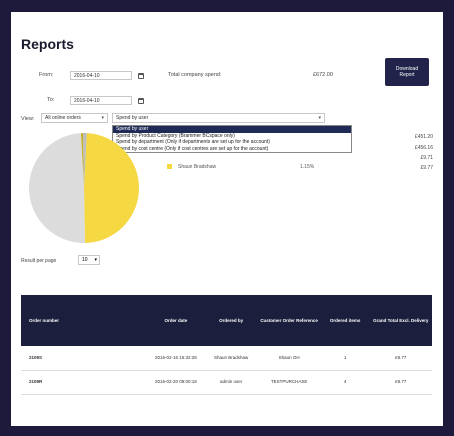 This screenshot has height=436, width=454. What do you see at coordinates (401, 320) in the screenshot?
I see `column-header: Grand Total Excl. Delivery` at bounding box center [401, 320].